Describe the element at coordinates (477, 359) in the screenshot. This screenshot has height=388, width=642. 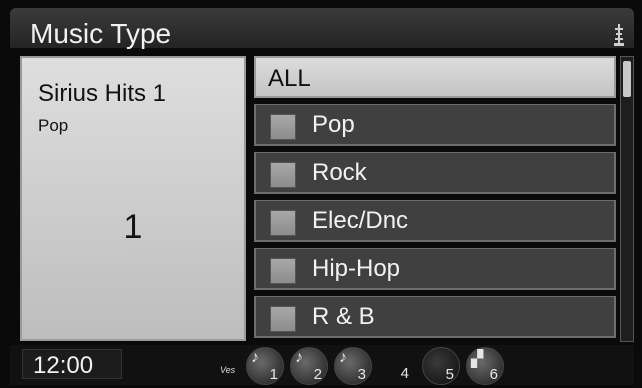
I see `clapperboard-icon: ▞` at that location.